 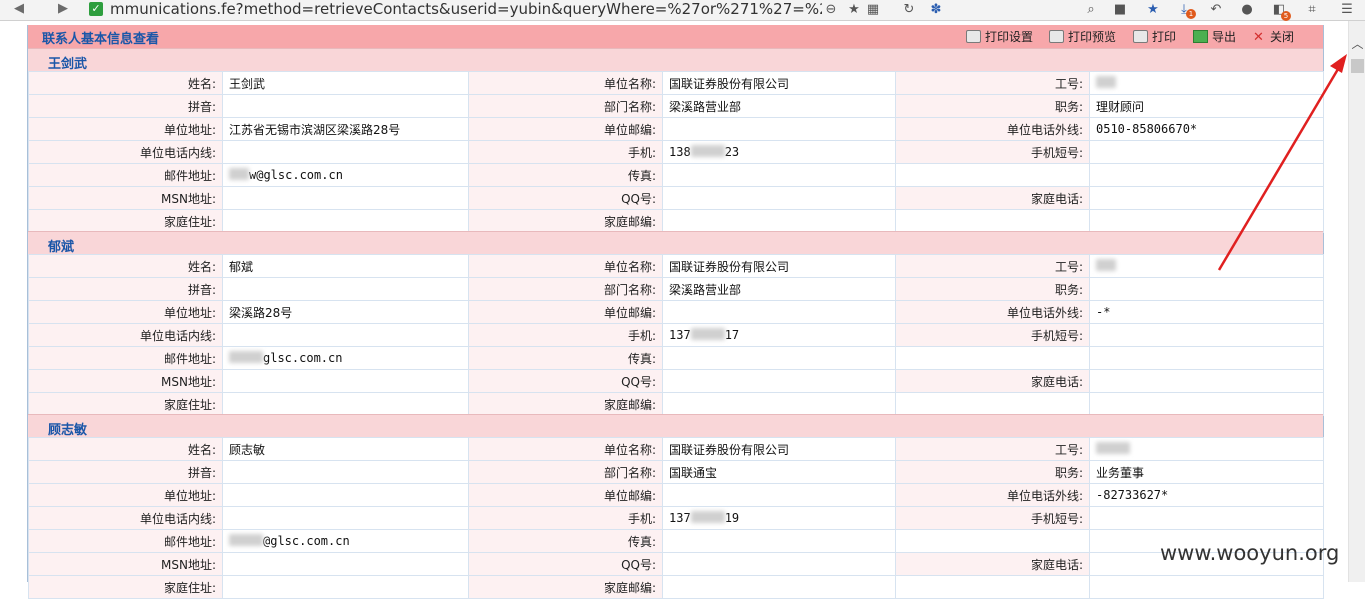 What do you see at coordinates (1140, 36) in the screenshot?
I see `print-icon` at bounding box center [1140, 36].